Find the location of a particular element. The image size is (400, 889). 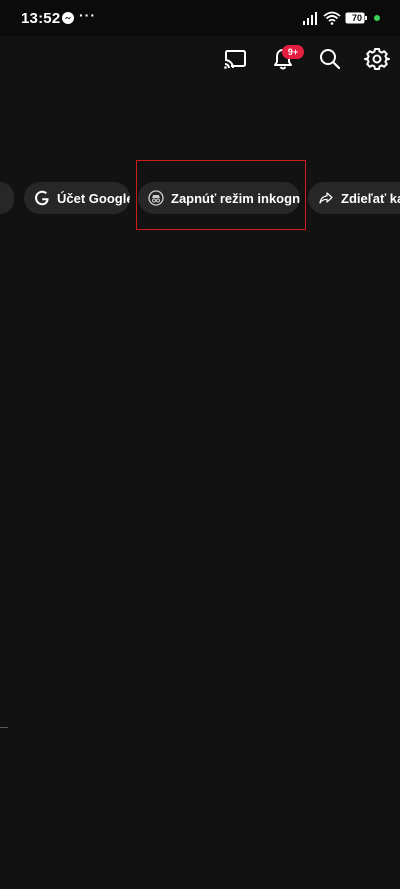

status-time: 13:52 is located at coordinates (41, 18).